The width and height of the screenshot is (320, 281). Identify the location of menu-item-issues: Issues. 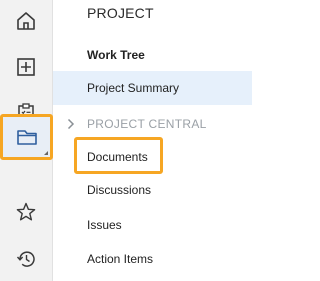
(152, 225).